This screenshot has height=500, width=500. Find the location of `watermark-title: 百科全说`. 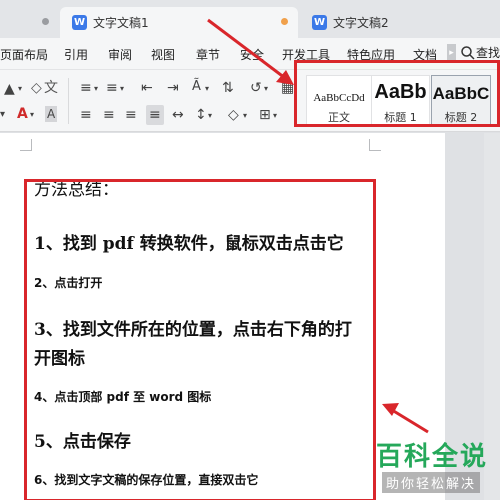

watermark-title: 百科全说 is located at coordinates (432, 457).